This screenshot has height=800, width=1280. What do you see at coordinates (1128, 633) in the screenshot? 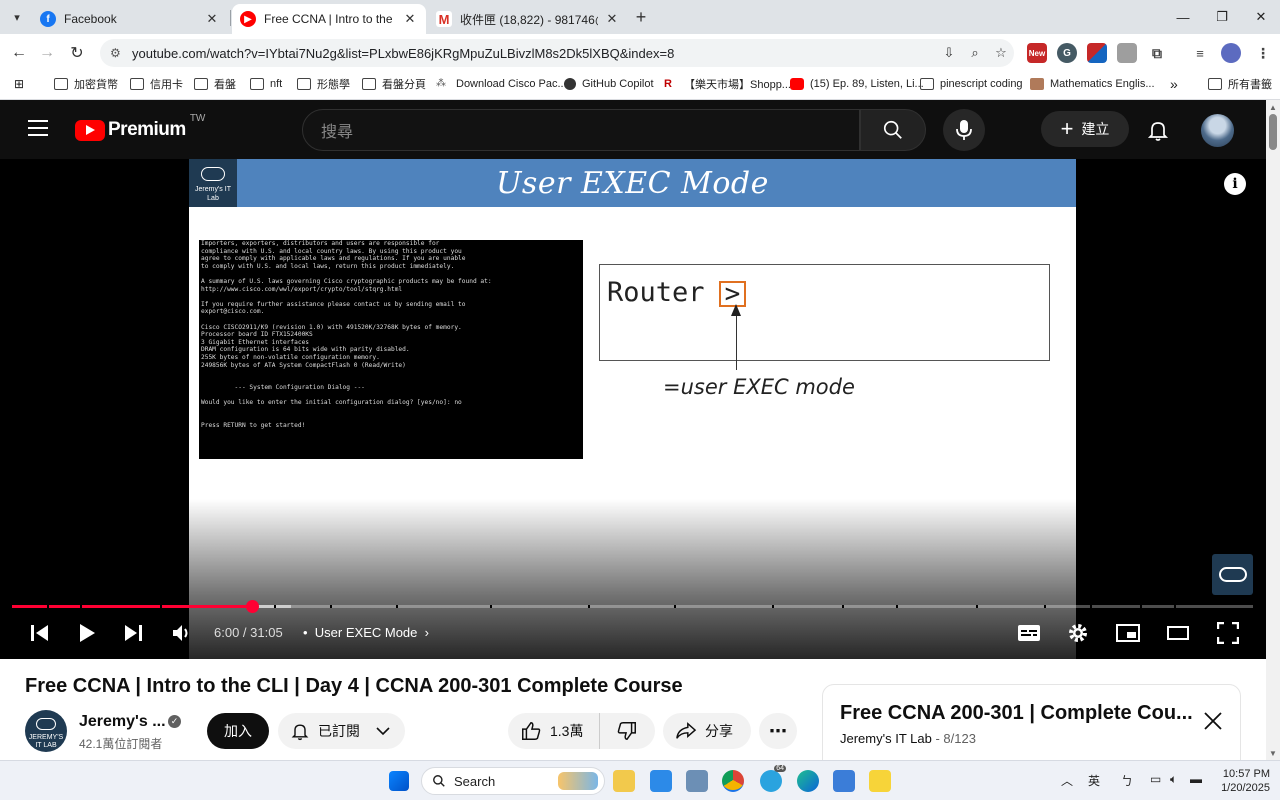
I see `miniplayer-button` at bounding box center [1128, 633].